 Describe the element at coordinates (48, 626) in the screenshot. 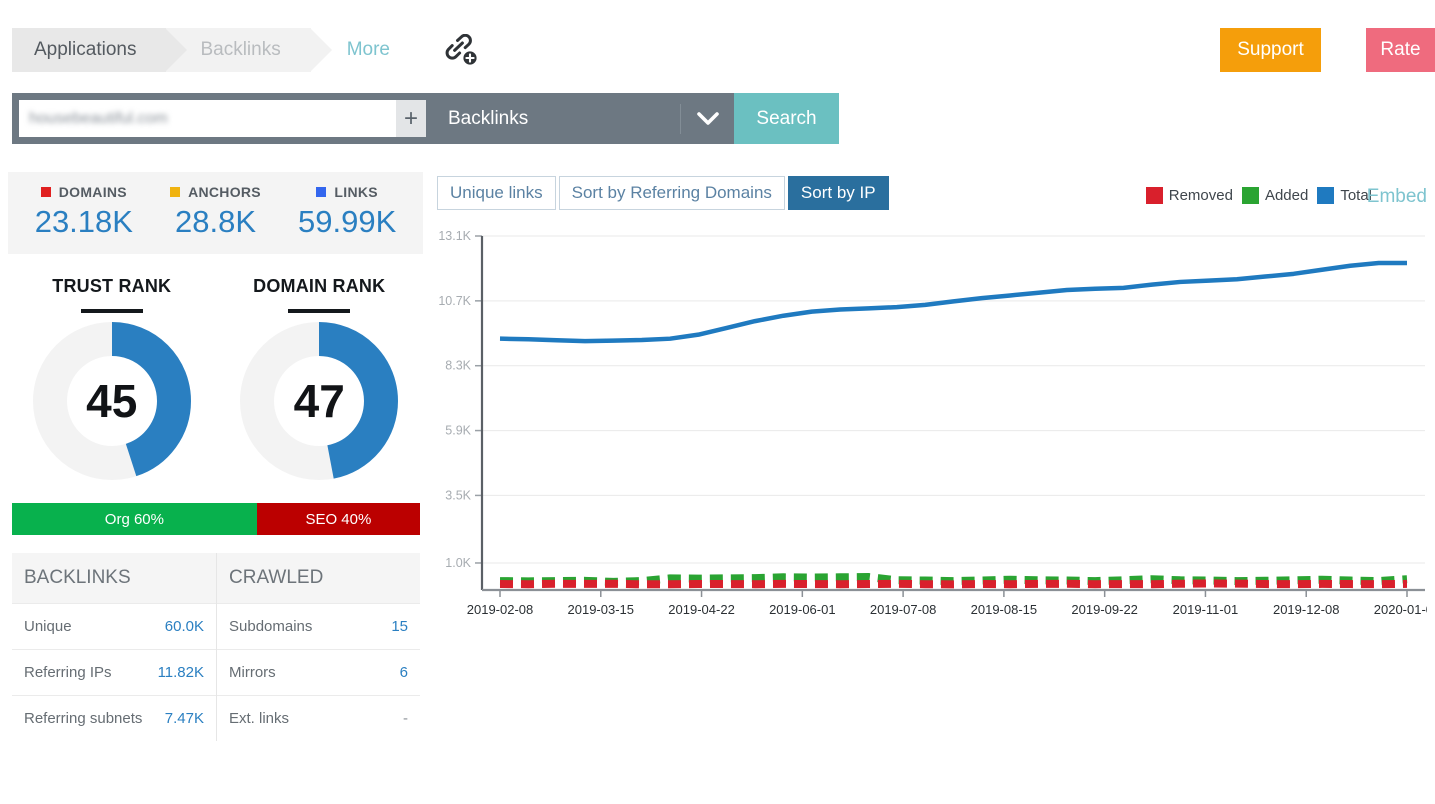

I see `row-label: Unique` at that location.